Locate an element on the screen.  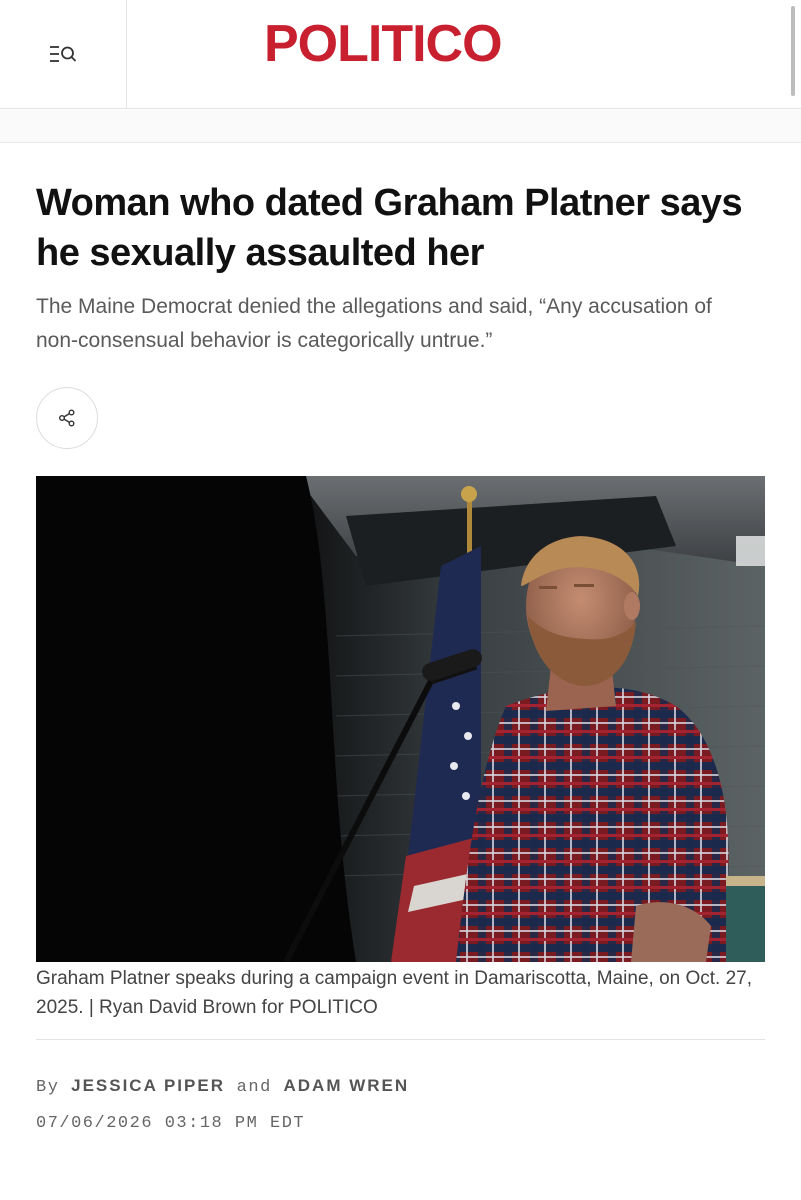
byline-prefix: By is located at coordinates (48, 1087).